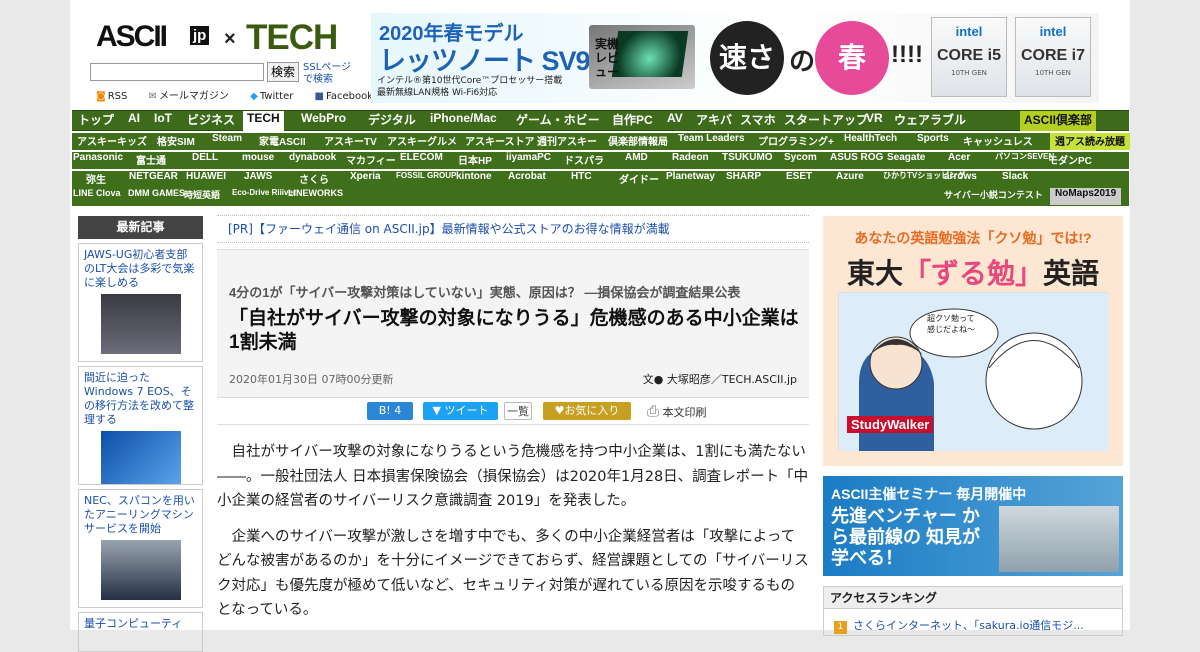 The image size is (1200, 652). What do you see at coordinates (371, 160) in the screenshot?
I see `nav3-item: マカフィー` at bounding box center [371, 160].